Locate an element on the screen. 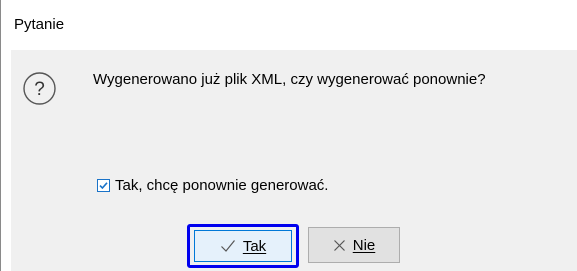 The image size is (577, 271). yes-button: Tak is located at coordinates (243, 246).